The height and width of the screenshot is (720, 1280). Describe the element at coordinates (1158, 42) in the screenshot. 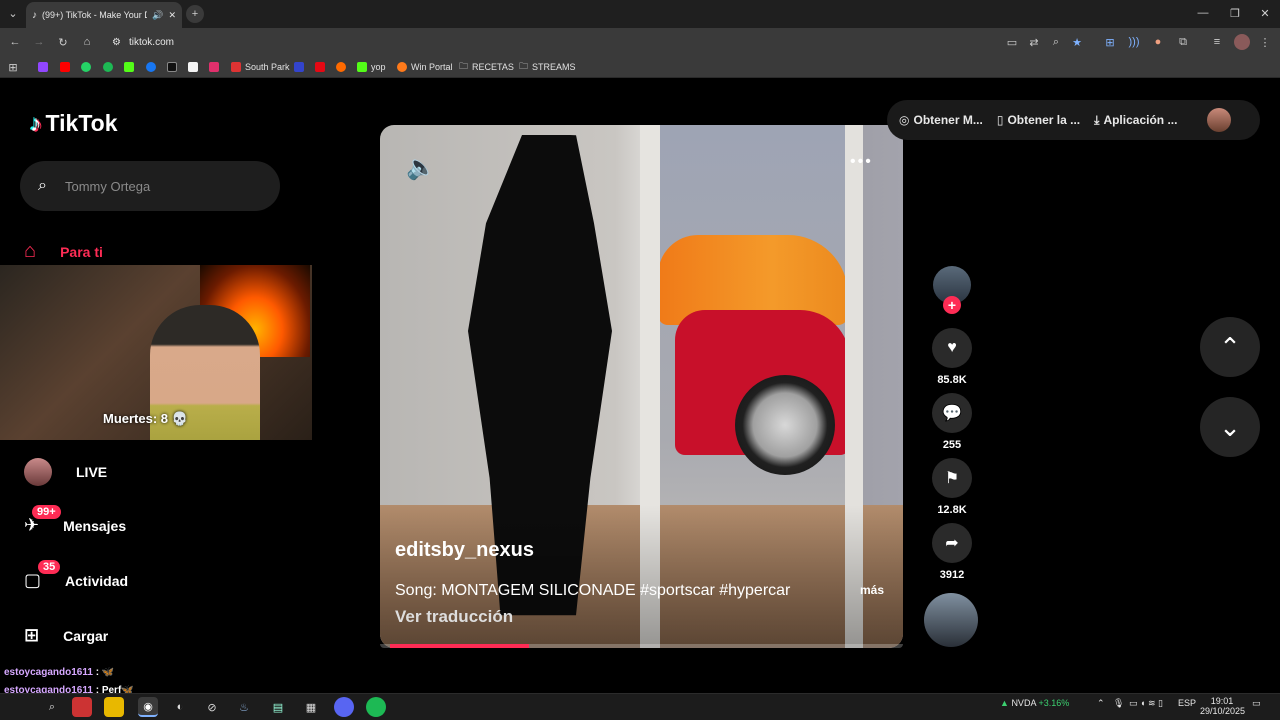

I see `extension-icon: ●` at that location.